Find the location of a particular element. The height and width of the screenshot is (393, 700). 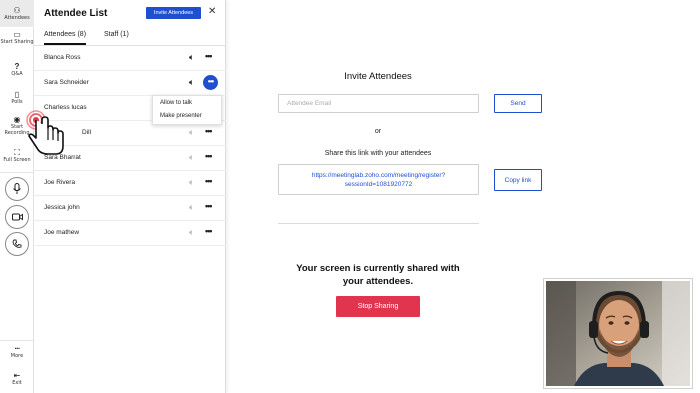

share-link-label: Share this link with your attendees is located at coordinates (378, 153).